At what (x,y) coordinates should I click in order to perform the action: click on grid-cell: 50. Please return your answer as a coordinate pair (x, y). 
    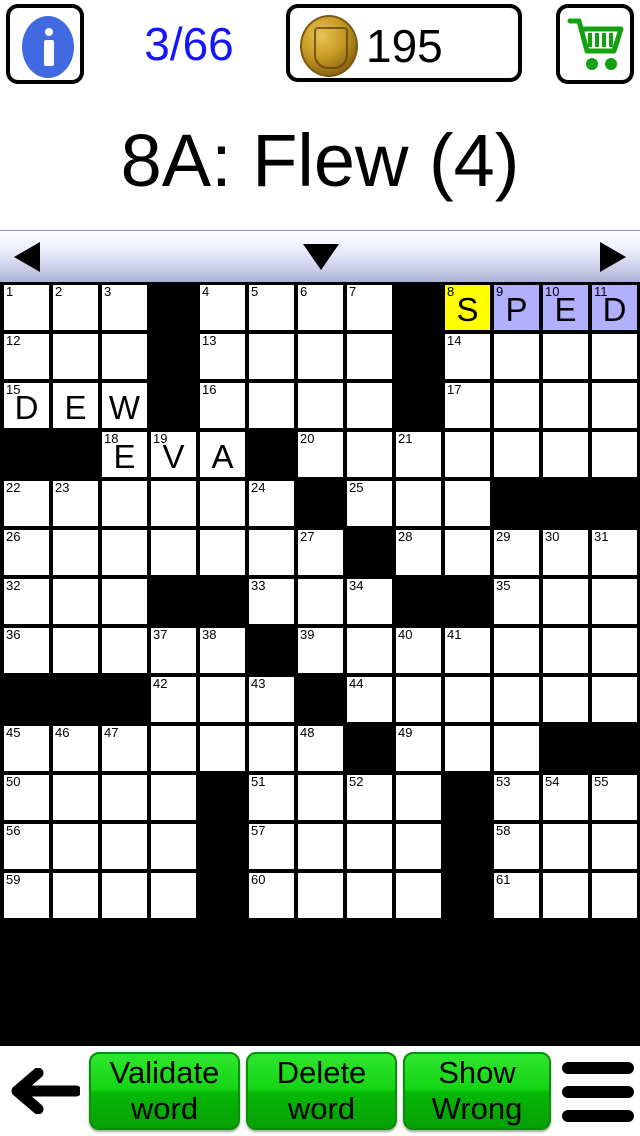
    Looking at the image, I should click on (26, 797).